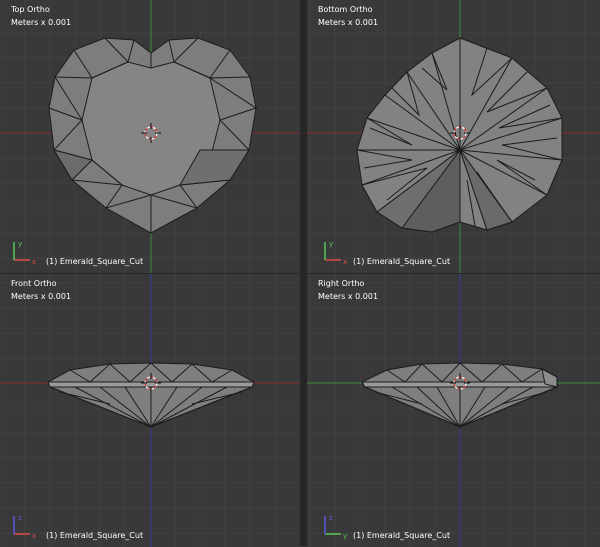 The height and width of the screenshot is (547, 600). What do you see at coordinates (345, 9) in the screenshot?
I see `viewport-title: Bottom Ortho` at bounding box center [345, 9].